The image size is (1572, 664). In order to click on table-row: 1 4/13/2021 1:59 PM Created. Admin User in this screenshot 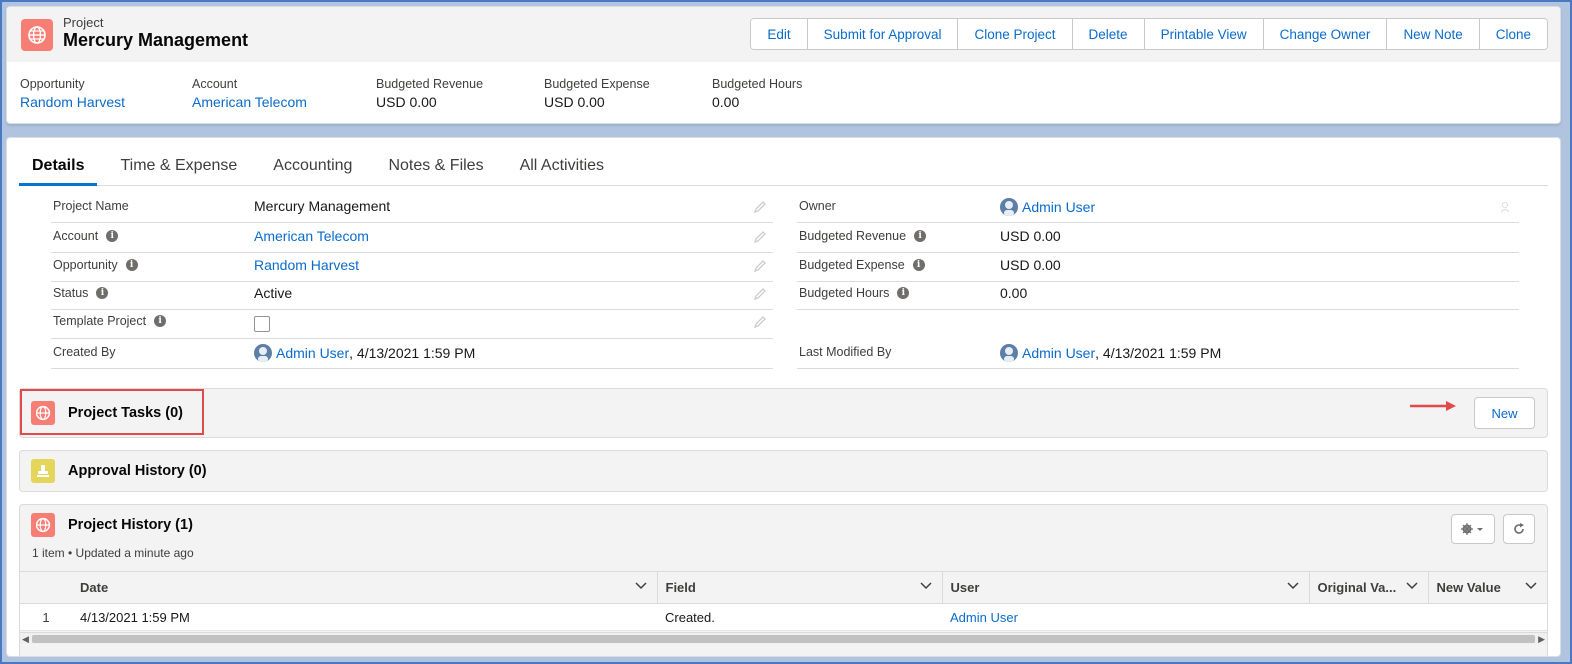, I will do `click(783, 617)`.